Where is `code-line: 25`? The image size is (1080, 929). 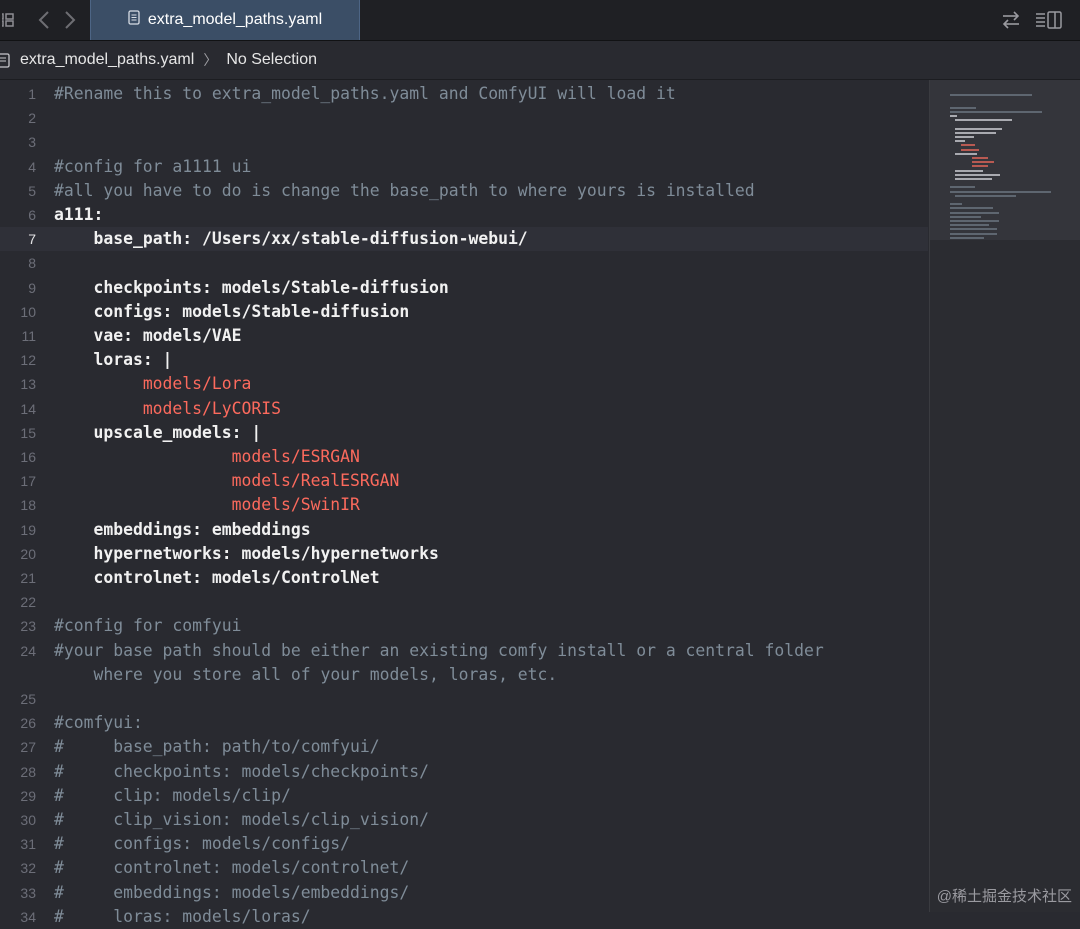
code-line: 25 is located at coordinates (464, 699).